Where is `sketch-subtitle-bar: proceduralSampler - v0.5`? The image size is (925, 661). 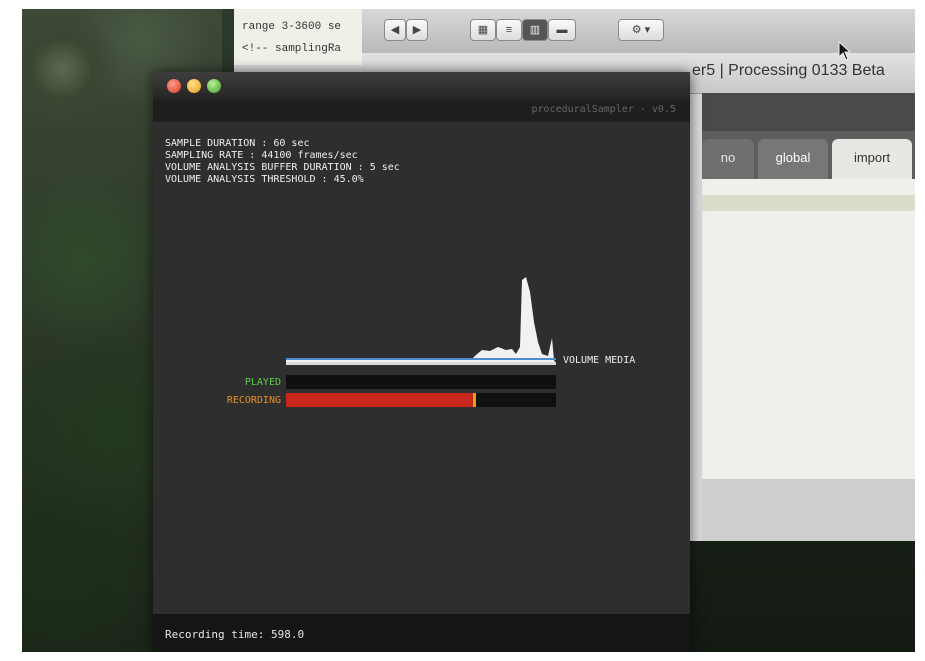 sketch-subtitle-bar: proceduralSampler - v0.5 is located at coordinates (421, 111).